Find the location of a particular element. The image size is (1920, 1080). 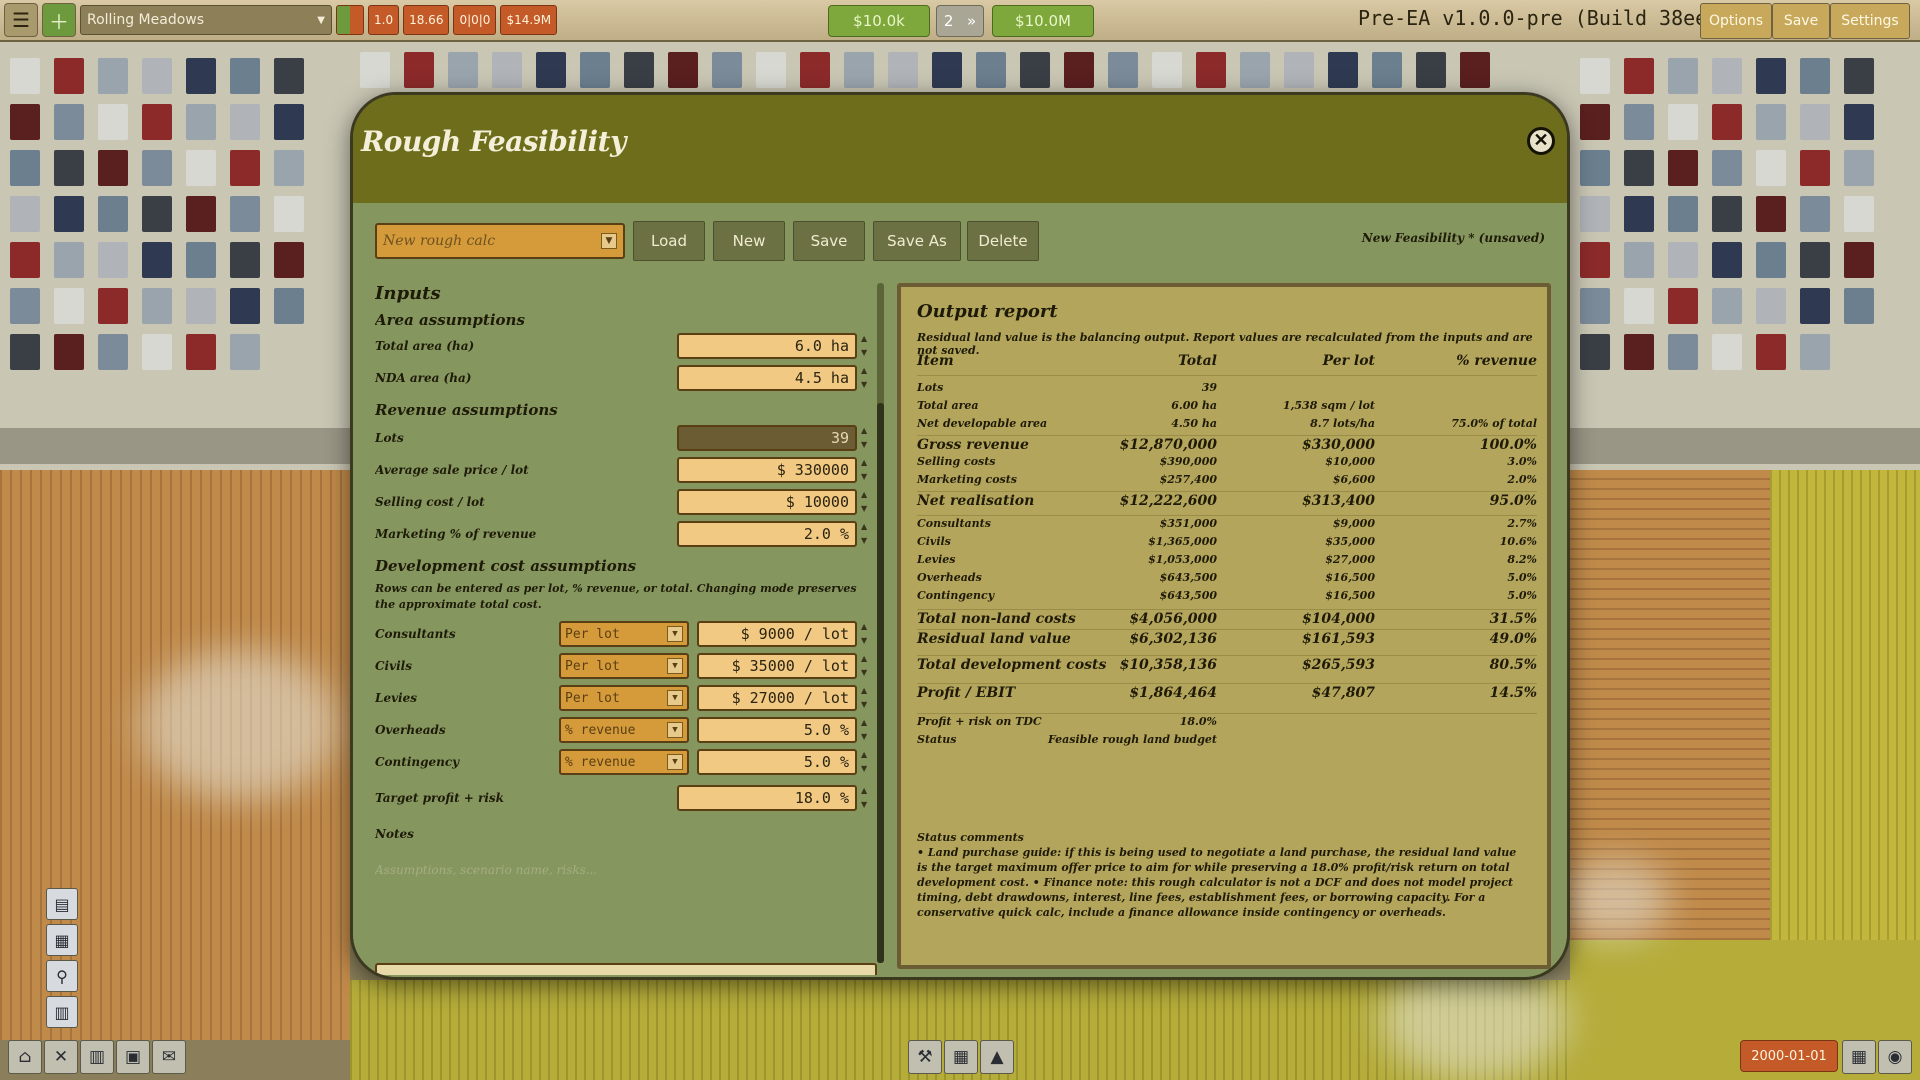

report-per-lot: $6,600 is located at coordinates (1353, 479).